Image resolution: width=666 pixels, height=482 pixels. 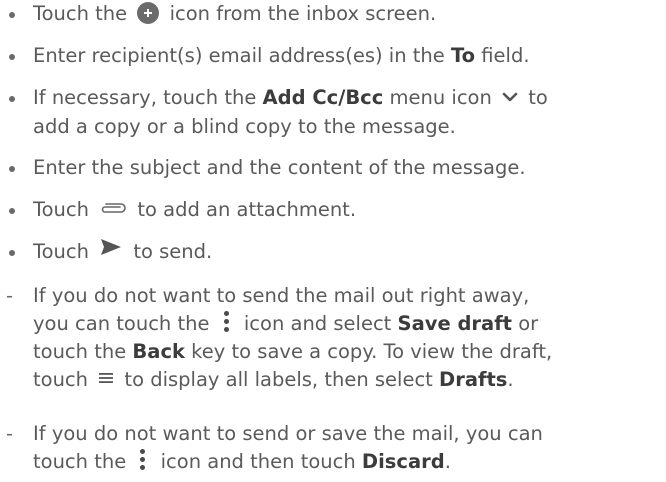 I want to click on save-draft-label: Save draft, so click(x=454, y=323).